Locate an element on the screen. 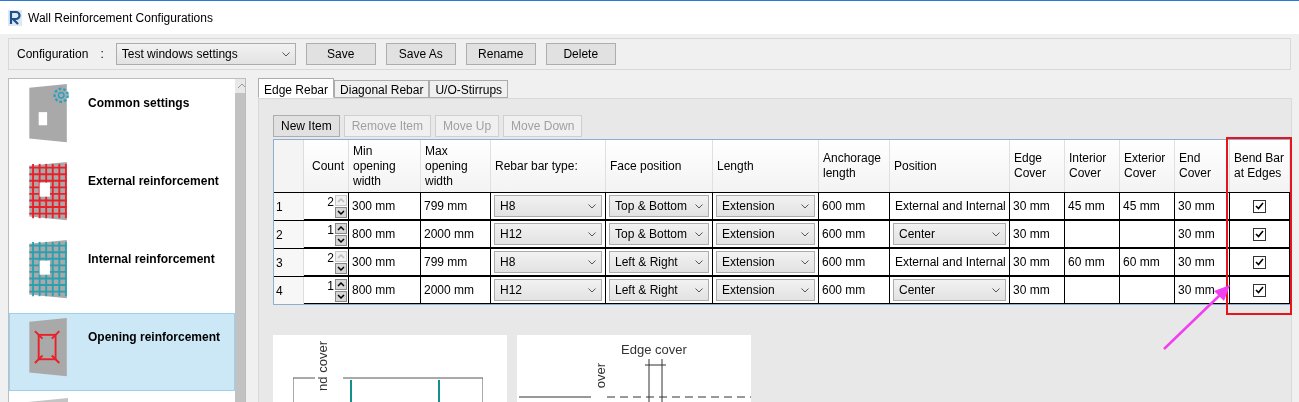 Image resolution: width=1299 pixels, height=402 pixels. column-header: Exterior Cover is located at coordinates (1147, 166).